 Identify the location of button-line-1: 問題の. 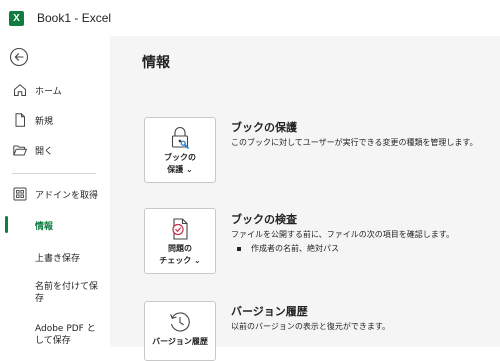
(180, 248).